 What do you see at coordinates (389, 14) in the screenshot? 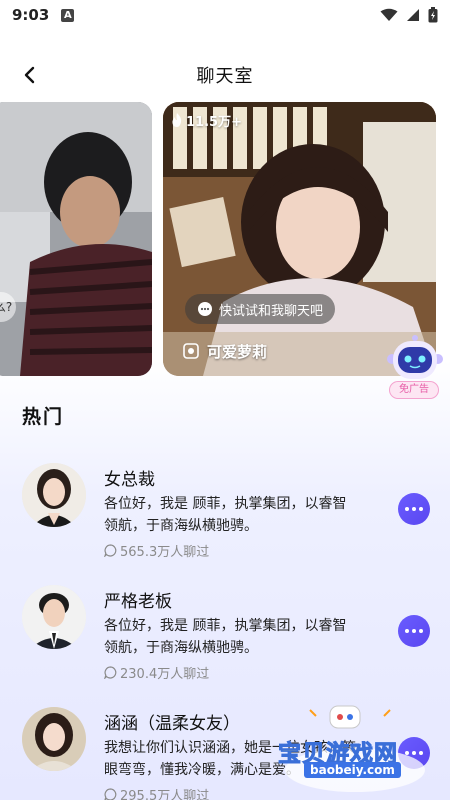
I see `wifi-icon` at bounding box center [389, 14].